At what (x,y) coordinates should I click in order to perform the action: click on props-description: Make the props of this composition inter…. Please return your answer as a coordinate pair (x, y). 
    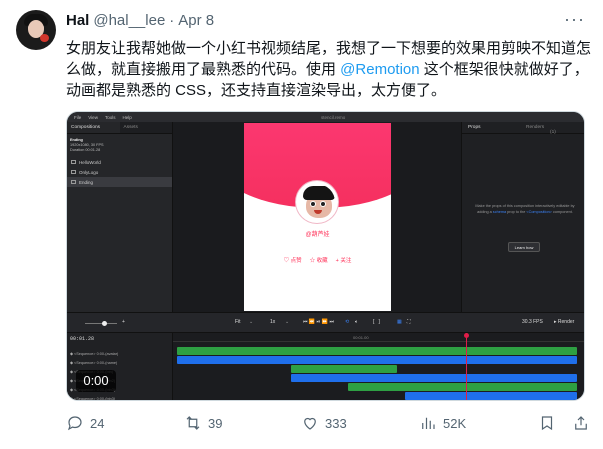
    Looking at the image, I should click on (525, 209).